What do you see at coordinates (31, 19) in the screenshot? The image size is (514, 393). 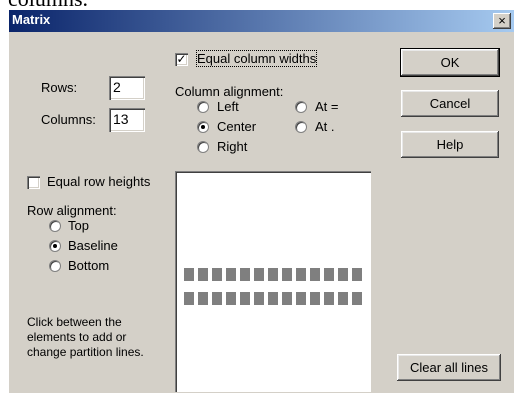 I see `window-title: Matrix` at bounding box center [31, 19].